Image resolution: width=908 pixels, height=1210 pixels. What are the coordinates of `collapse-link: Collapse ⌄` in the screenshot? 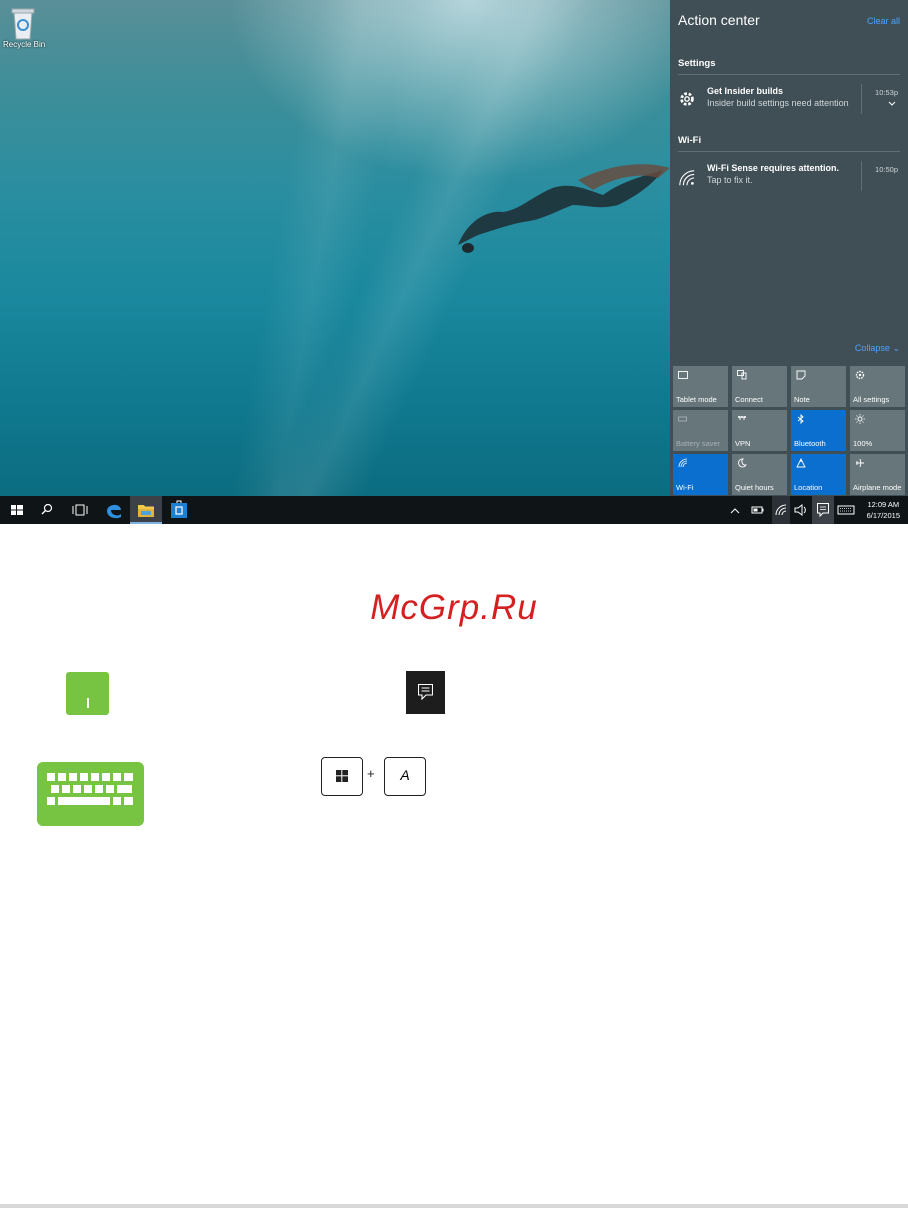 It's located at (877, 348).